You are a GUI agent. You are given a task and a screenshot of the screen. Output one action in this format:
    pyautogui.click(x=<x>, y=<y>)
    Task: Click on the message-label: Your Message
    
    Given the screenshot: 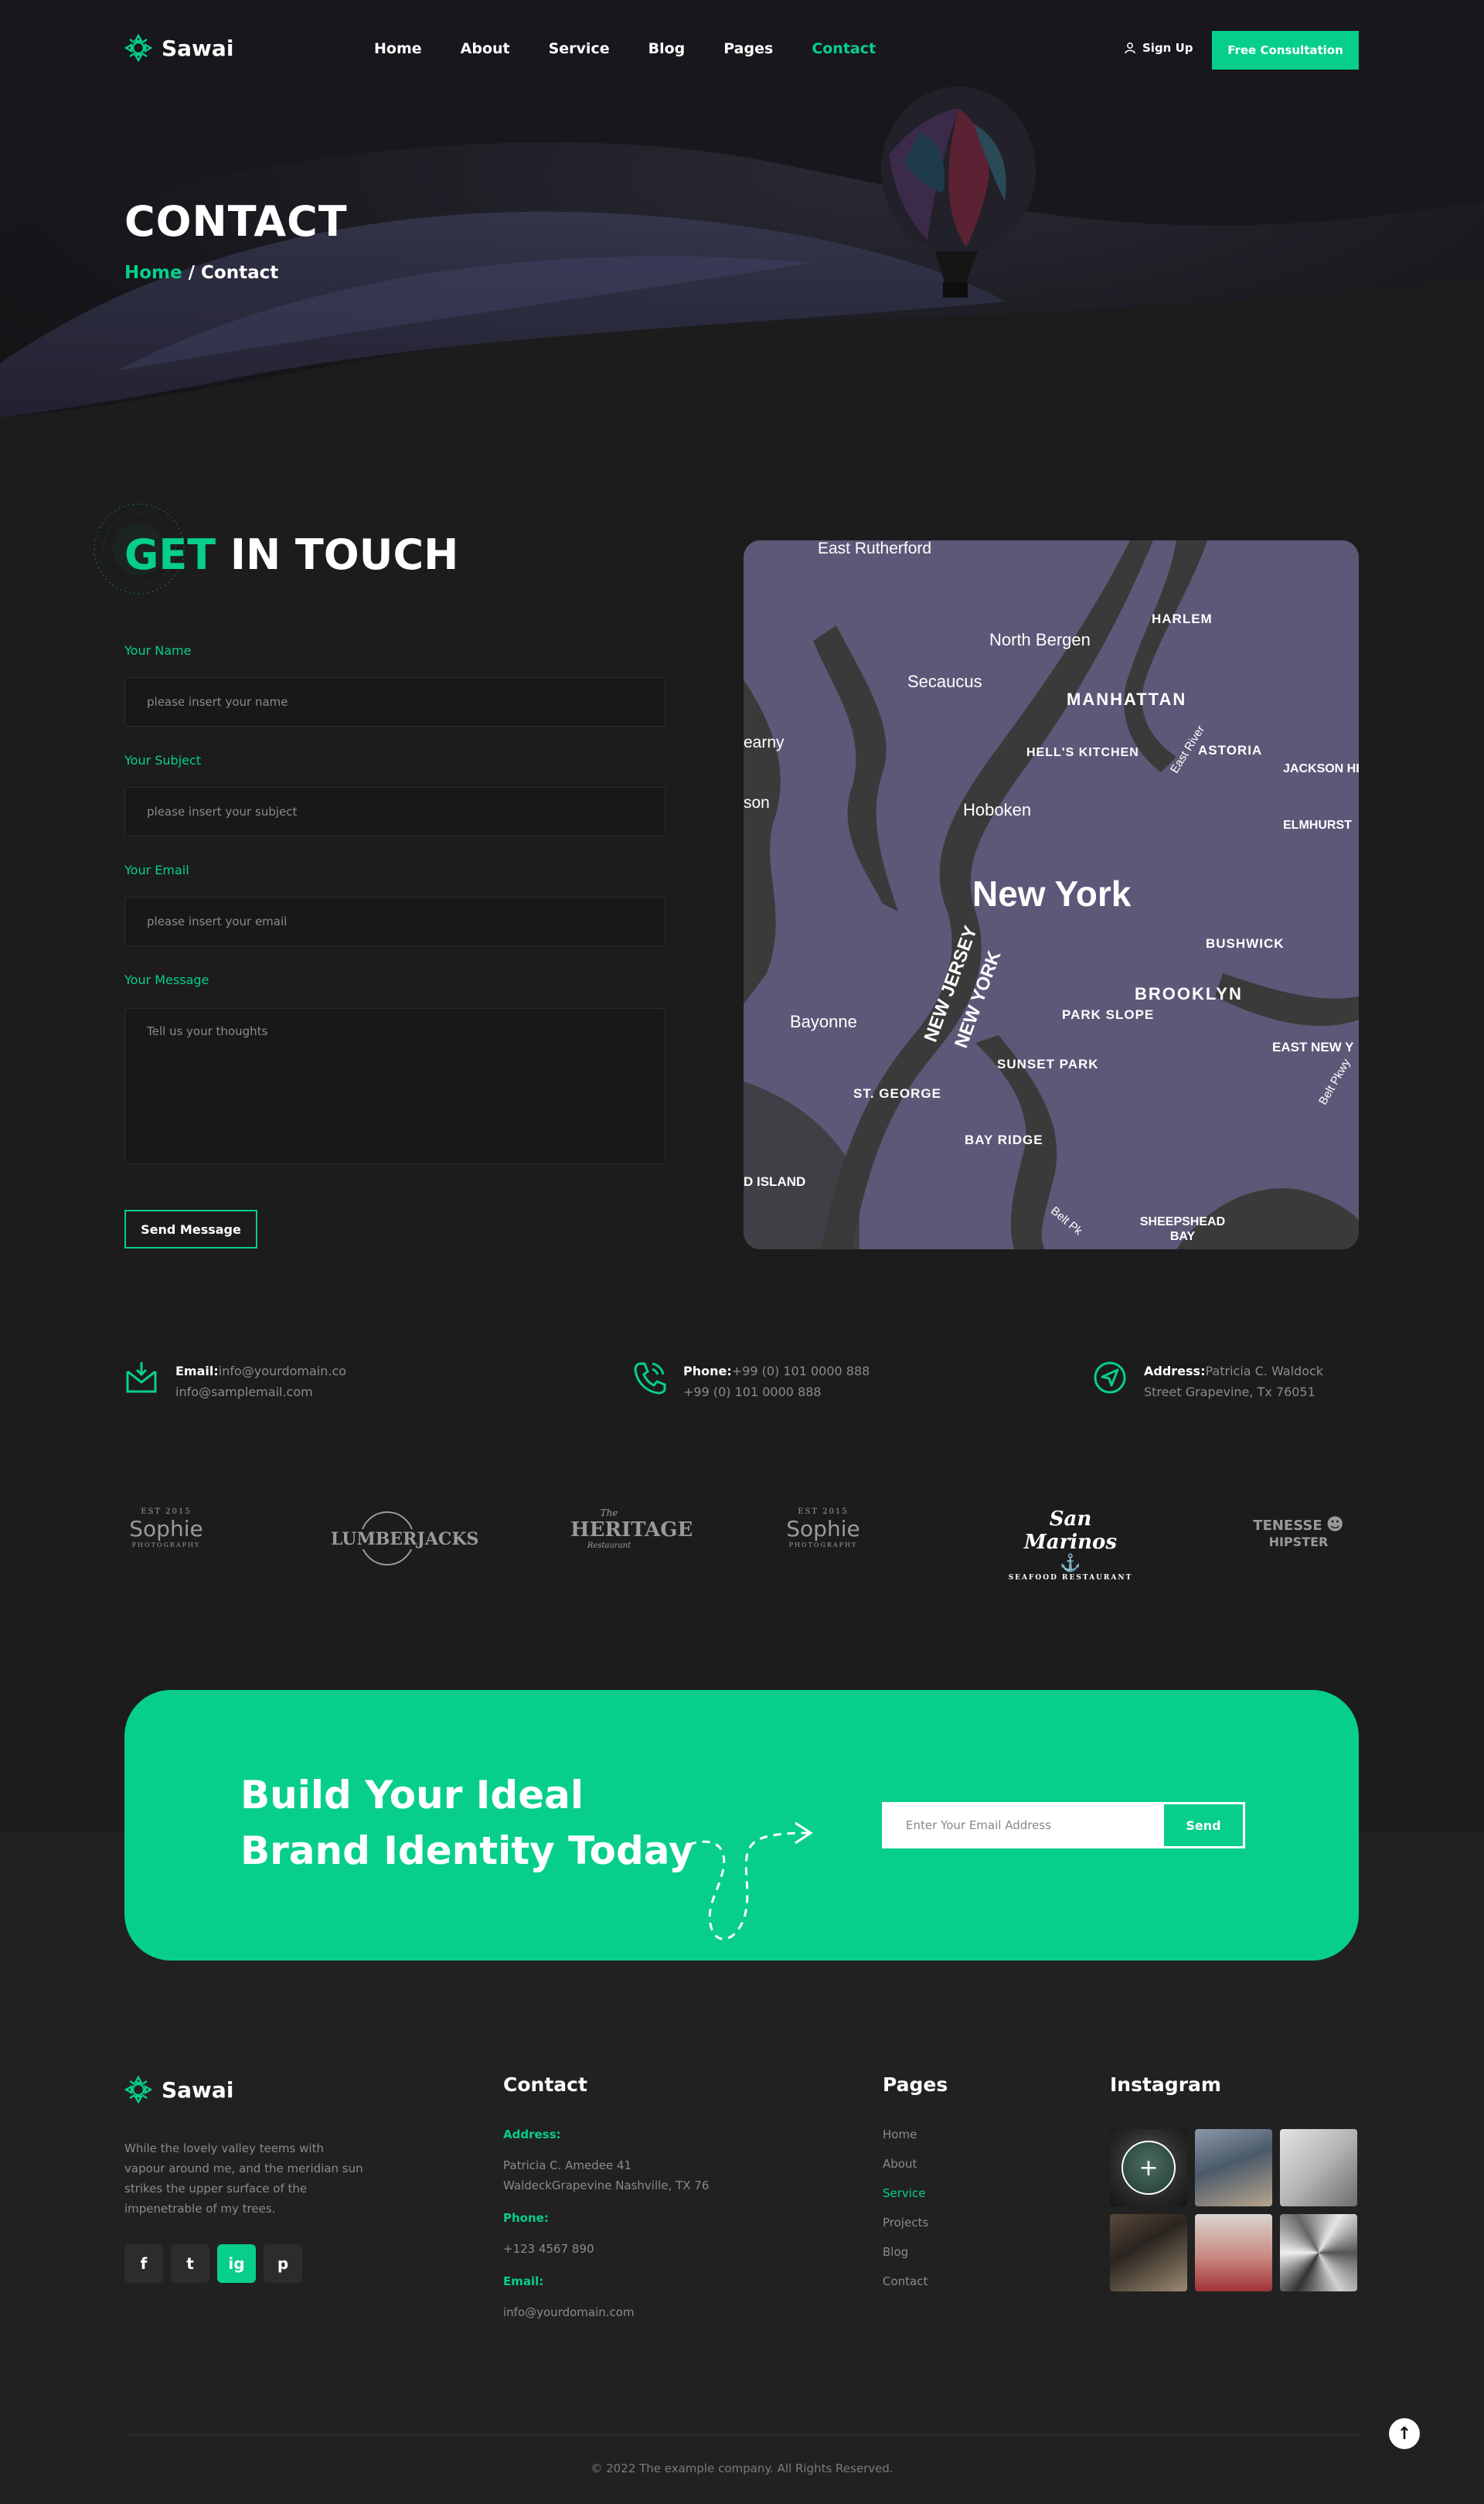 What is the action you would take?
    pyautogui.click(x=166, y=980)
    